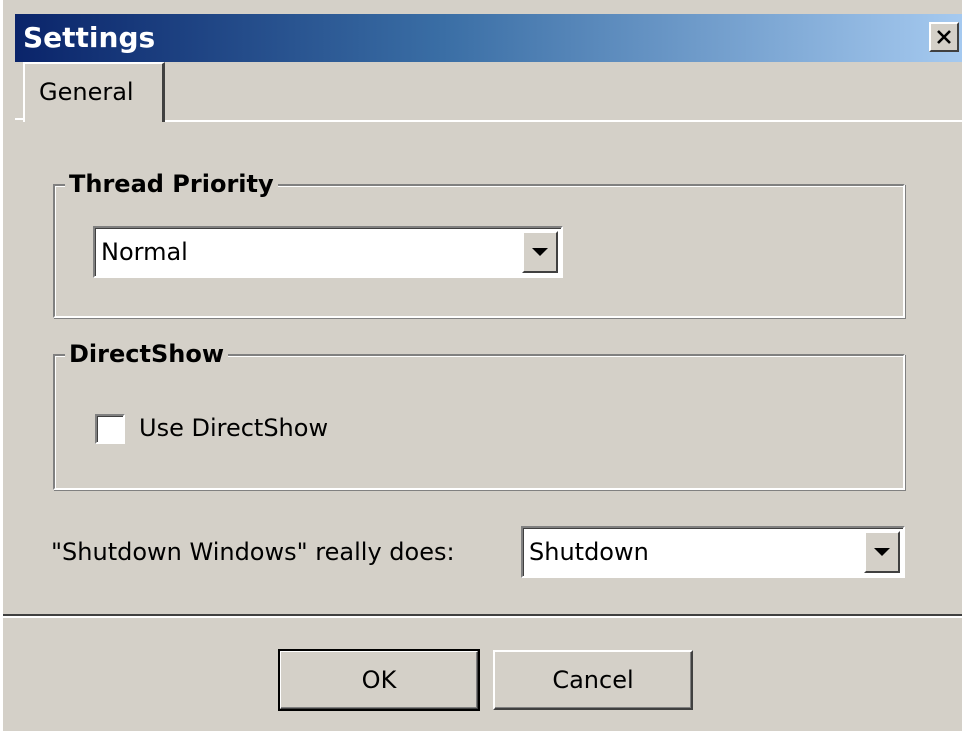 The width and height of the screenshot is (962, 731). I want to click on tab-general-label: General, so click(86, 92).